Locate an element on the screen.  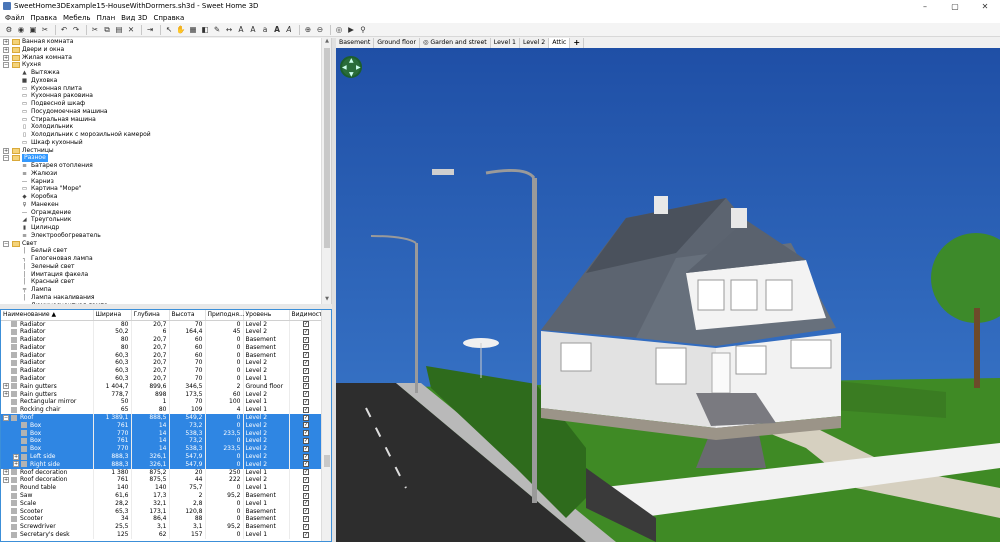
decrease-text-icon: a is located at coordinates (265, 30).